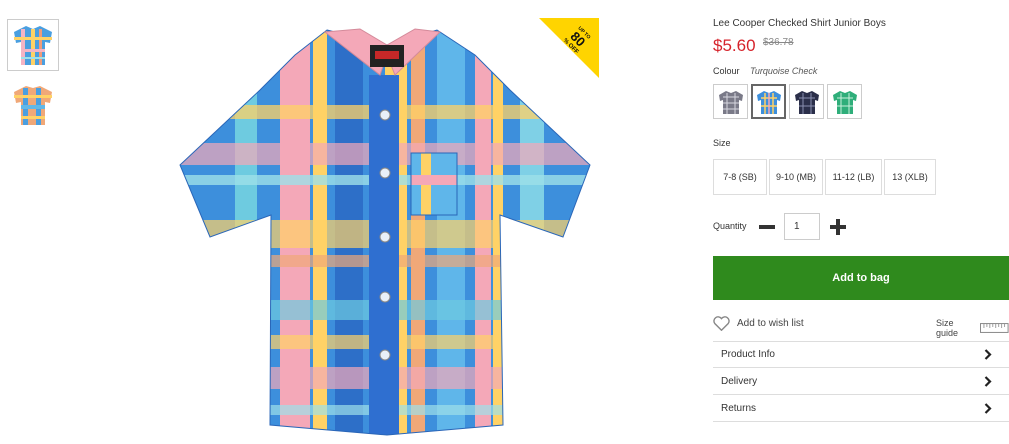  Describe the element at coordinates (853, 177) in the screenshot. I see `size-option-11-12: 11-12 (LB)` at that location.